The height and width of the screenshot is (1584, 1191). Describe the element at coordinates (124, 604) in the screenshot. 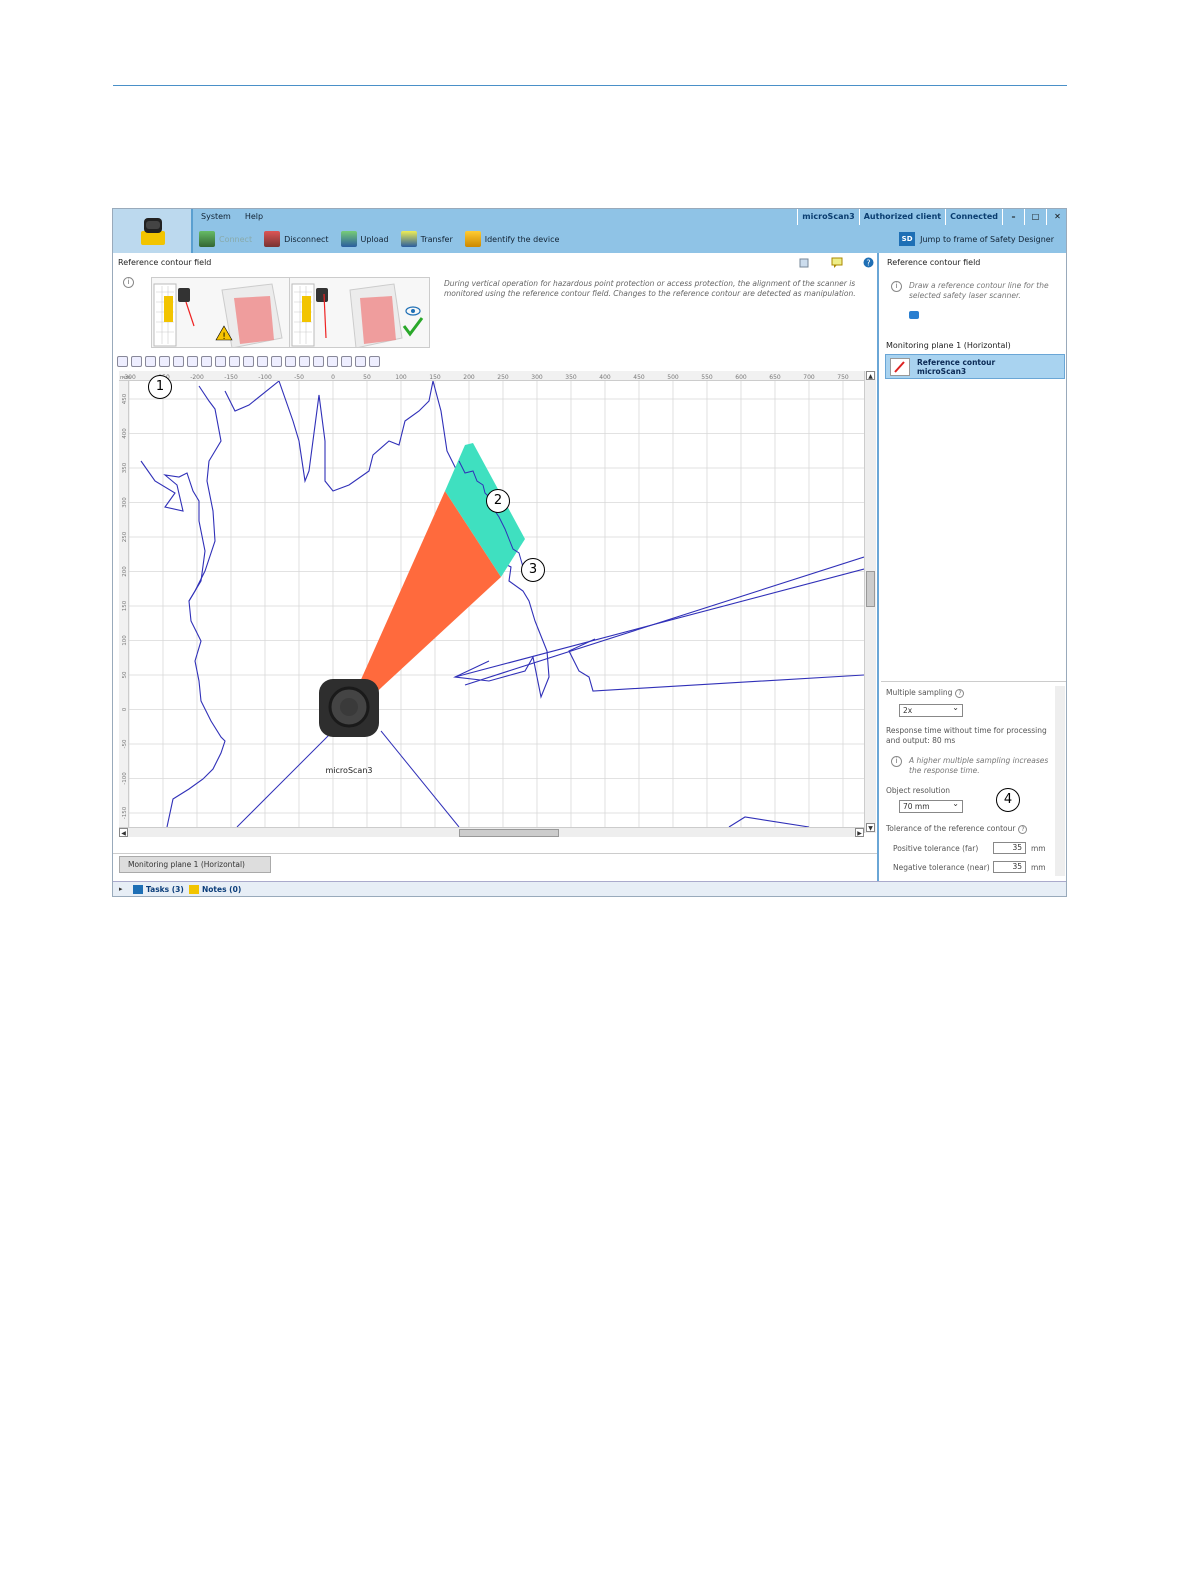

I see `vertical-ruler: 450 400 350 300 250 200 150 100 50 0 -50 -100 -150` at that location.